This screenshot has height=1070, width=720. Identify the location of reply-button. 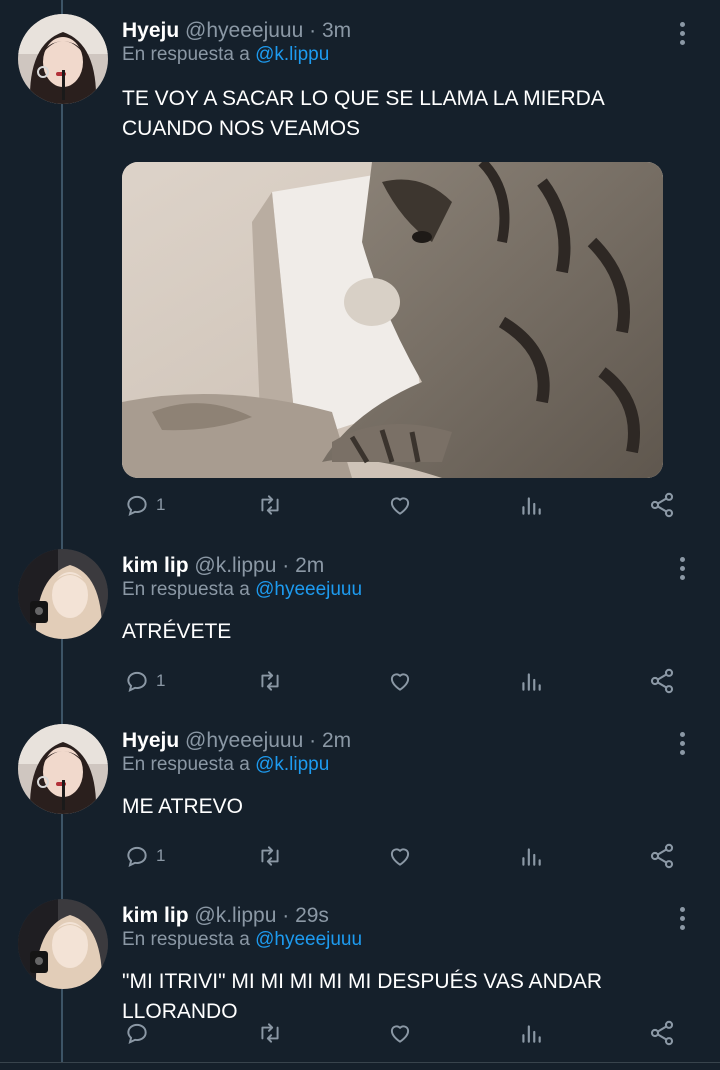
(140, 1033).